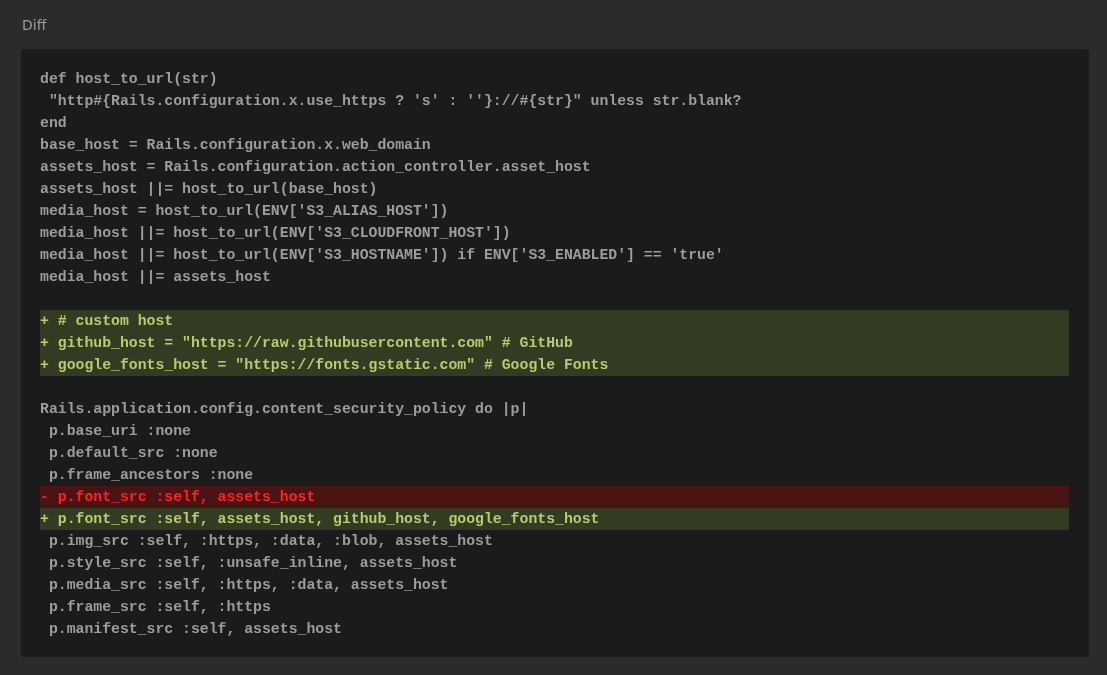 Image resolution: width=1107 pixels, height=675 pixels. Describe the element at coordinates (236, 145) in the screenshot. I see `code-line: base_host = Rails.configuration.x.web_domain` at that location.